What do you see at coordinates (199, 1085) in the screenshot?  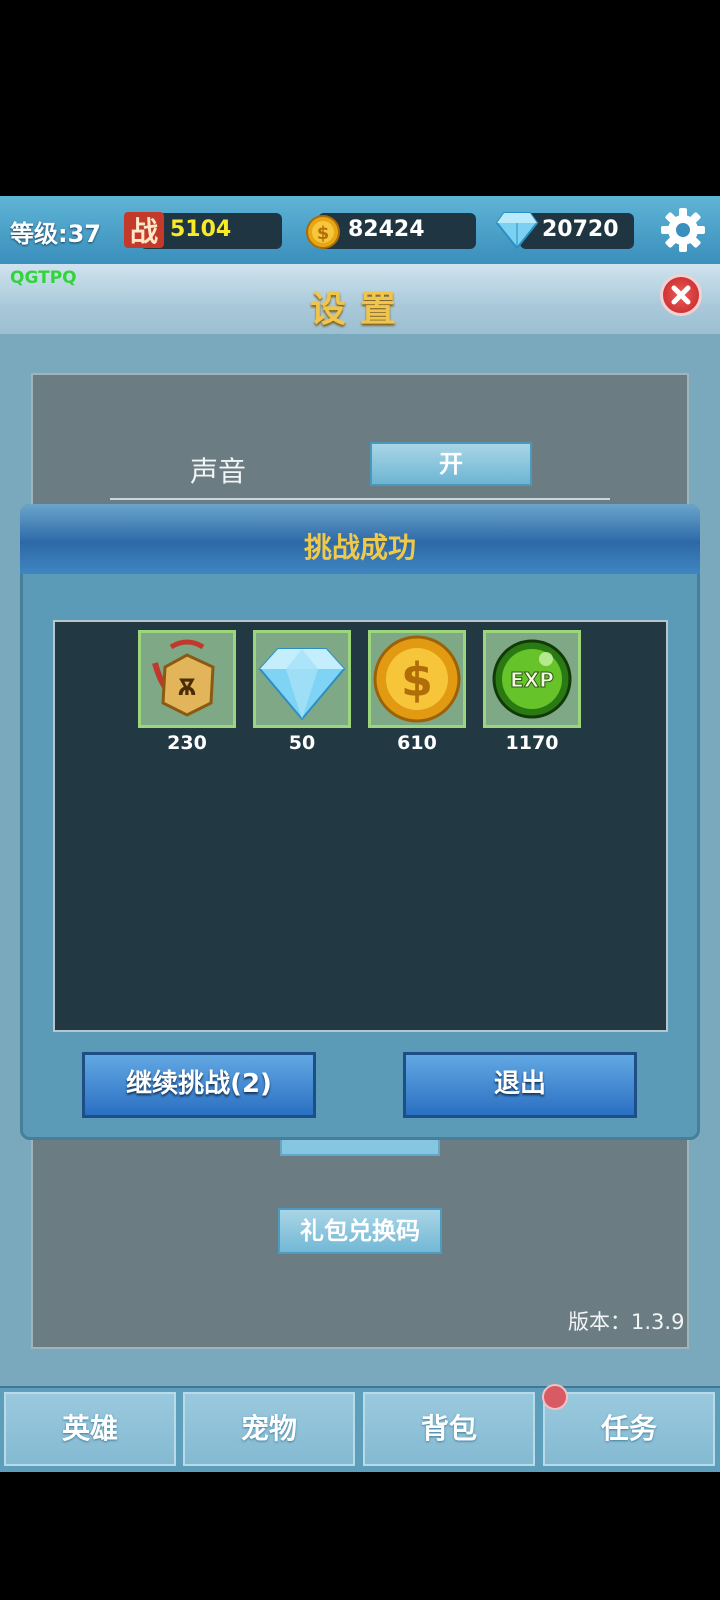 I see `continue-challenge-button: 继续挑战(2)` at bounding box center [199, 1085].